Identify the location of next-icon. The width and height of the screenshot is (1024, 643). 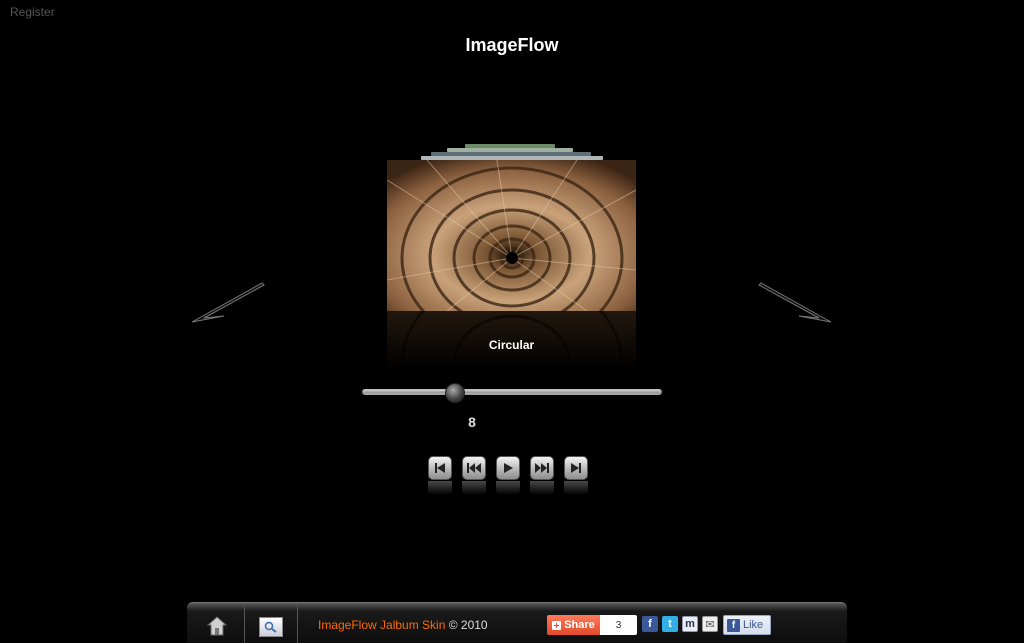
(542, 468).